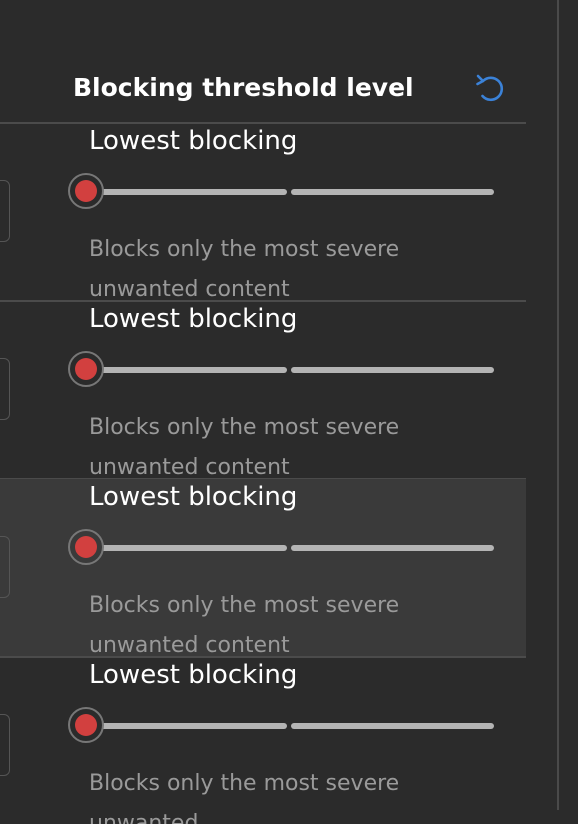 The image size is (578, 824). What do you see at coordinates (491, 89) in the screenshot?
I see `reset-icon` at bounding box center [491, 89].